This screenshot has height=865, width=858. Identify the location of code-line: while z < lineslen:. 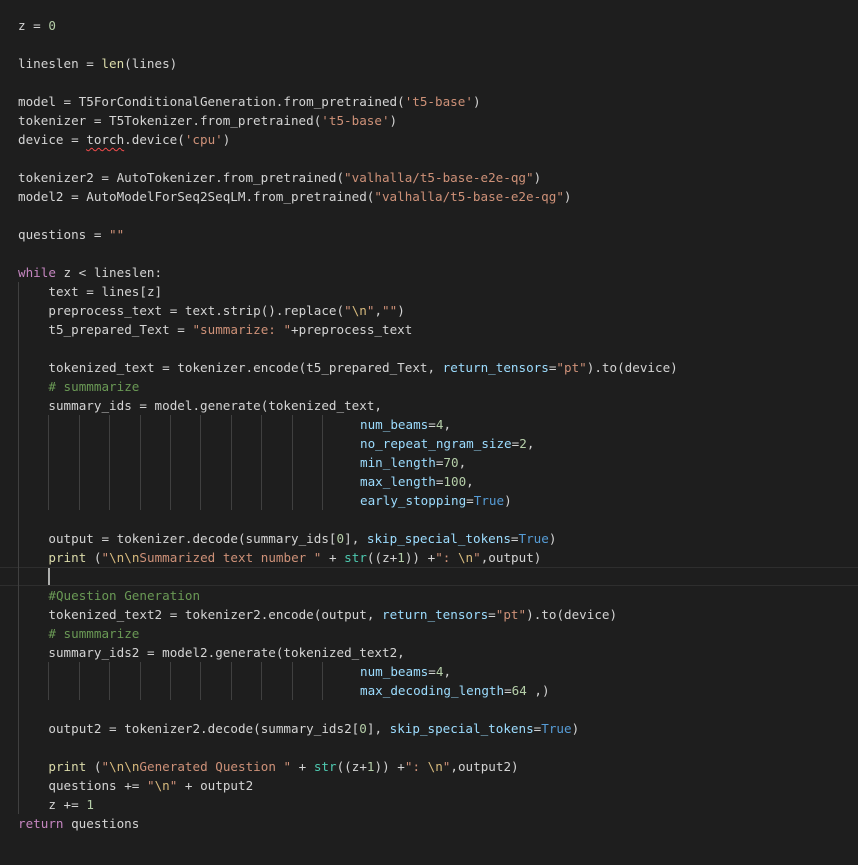
(90, 272).